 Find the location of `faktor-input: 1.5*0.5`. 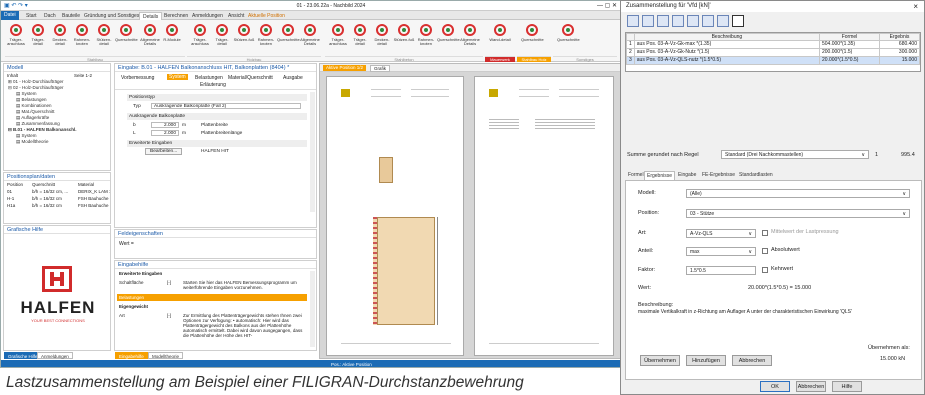

faktor-input: 1.5*0.5 is located at coordinates (721, 270).